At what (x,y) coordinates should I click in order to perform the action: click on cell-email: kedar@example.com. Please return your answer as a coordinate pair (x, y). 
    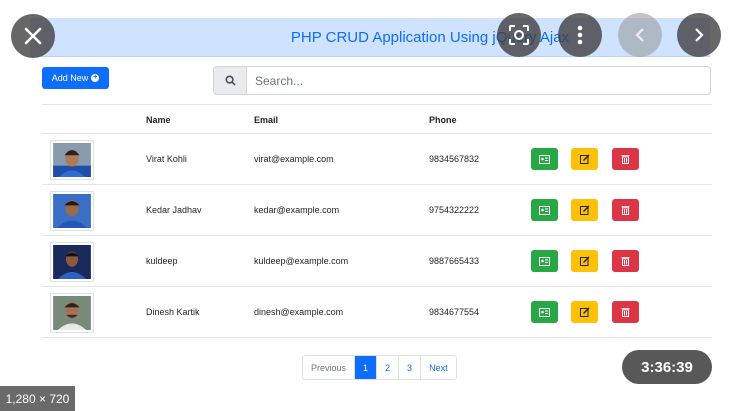
    Looking at the image, I should click on (297, 210).